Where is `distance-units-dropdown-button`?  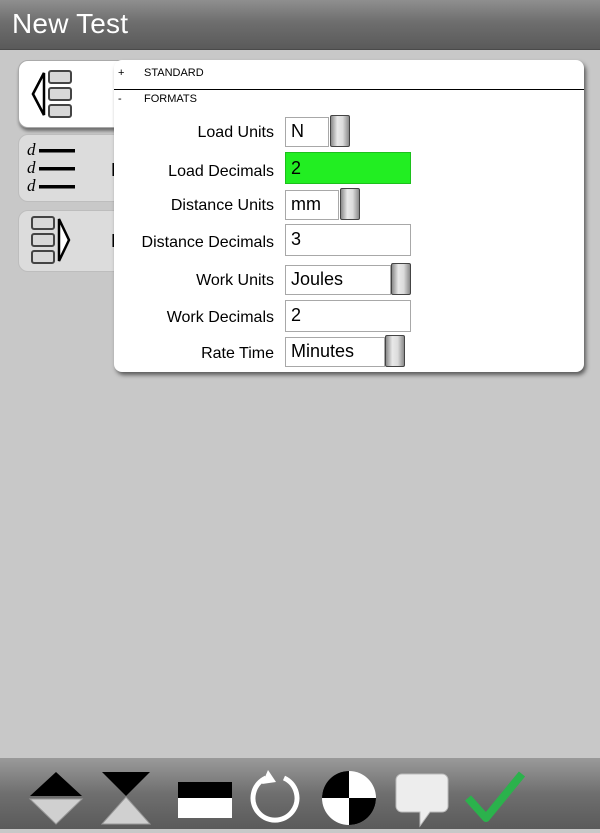
distance-units-dropdown-button is located at coordinates (350, 204).